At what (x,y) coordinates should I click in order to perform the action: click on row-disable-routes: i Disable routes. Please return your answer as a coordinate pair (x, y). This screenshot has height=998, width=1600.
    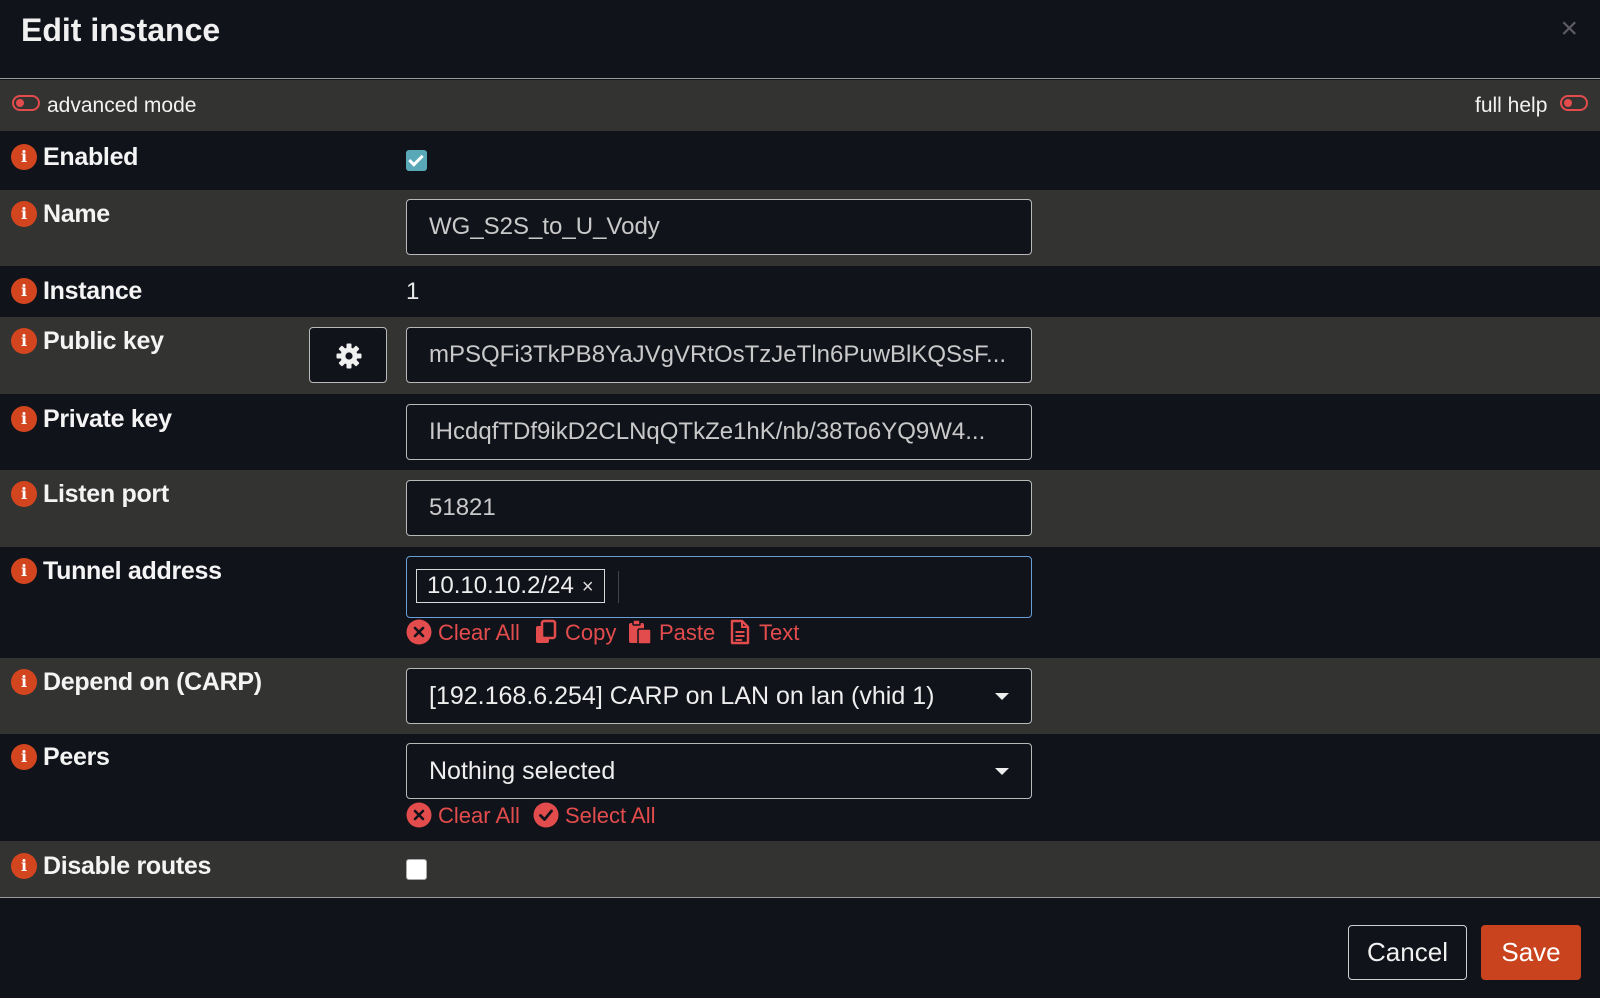
    Looking at the image, I should click on (800, 869).